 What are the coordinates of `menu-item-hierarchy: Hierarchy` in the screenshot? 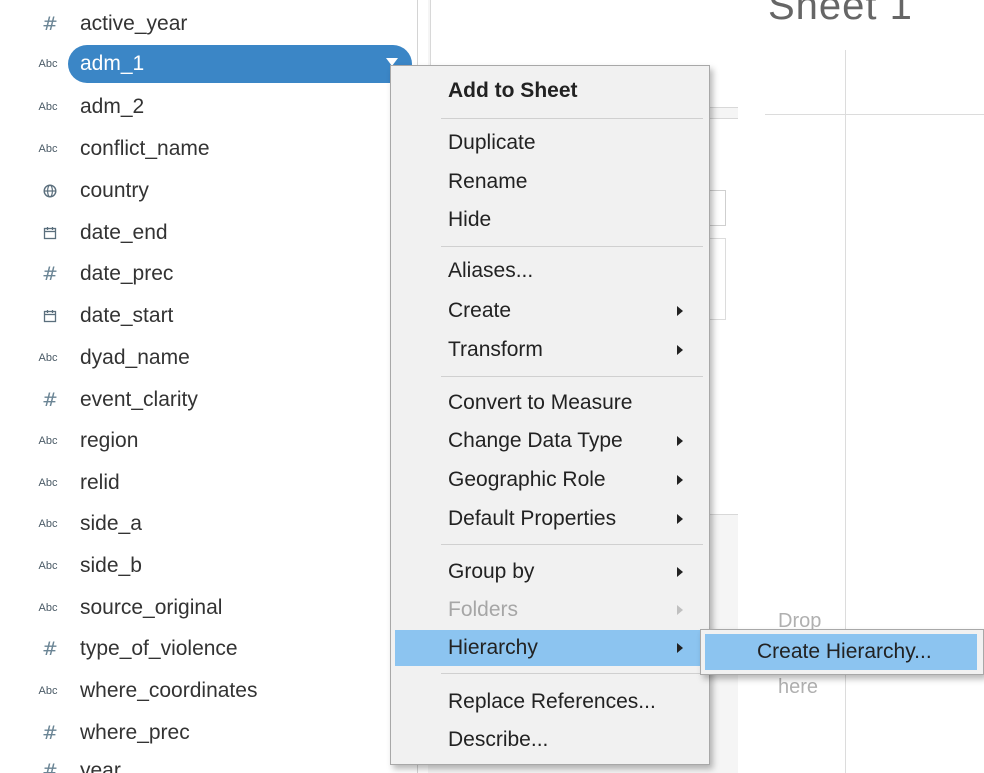 It's located at (549, 648).